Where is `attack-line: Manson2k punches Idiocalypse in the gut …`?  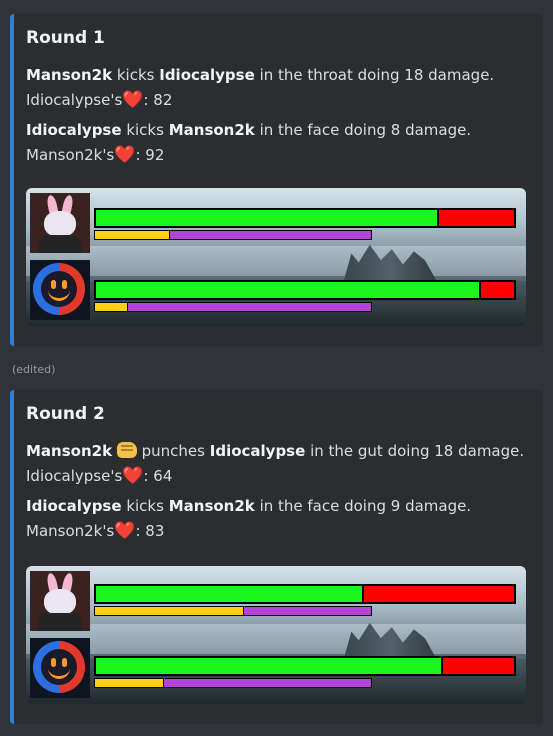
attack-line: Manson2k punches Idiocalypse in the gut … is located at coordinates (275, 451).